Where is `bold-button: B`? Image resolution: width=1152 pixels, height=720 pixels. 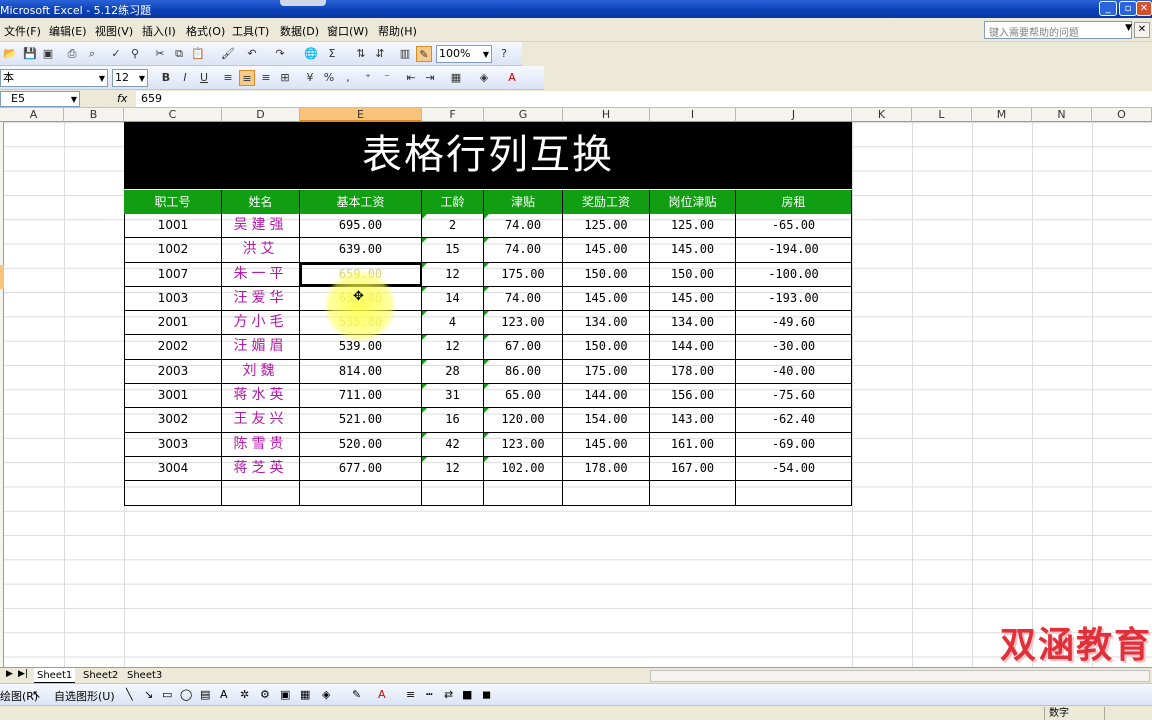
bold-button: B is located at coordinates (166, 78).